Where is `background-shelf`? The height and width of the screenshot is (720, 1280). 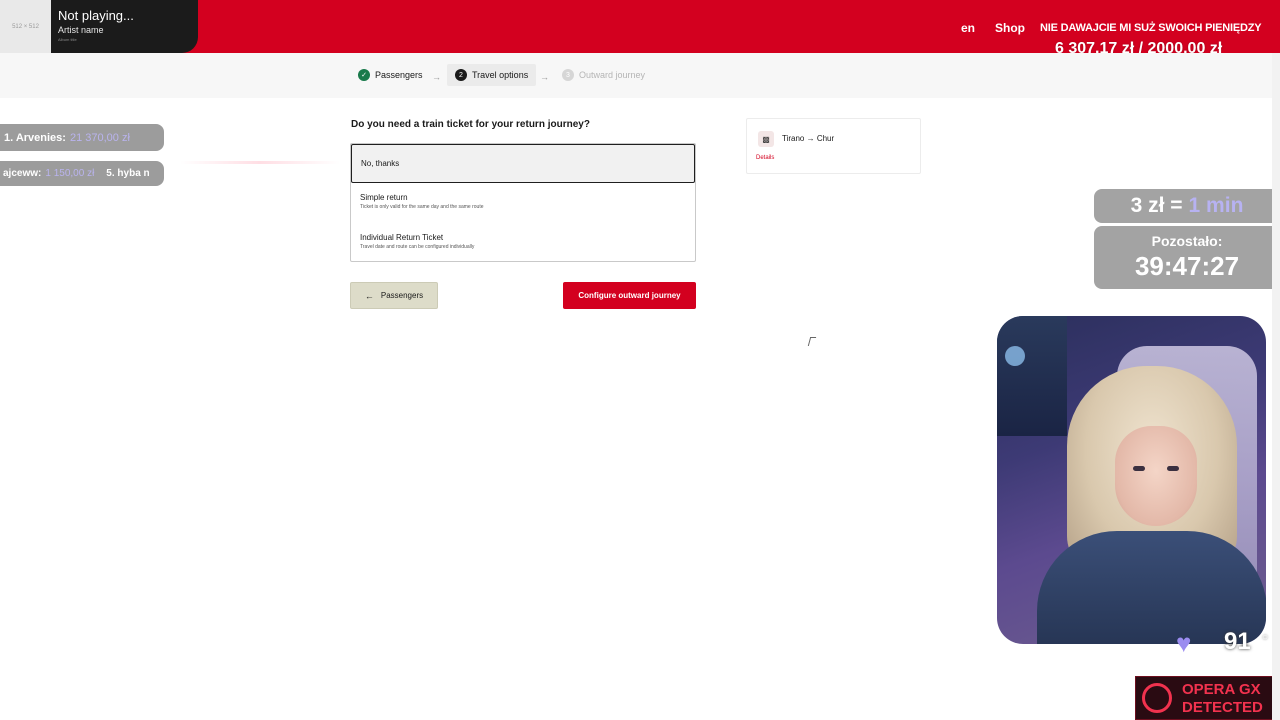
background-shelf is located at coordinates (1032, 376).